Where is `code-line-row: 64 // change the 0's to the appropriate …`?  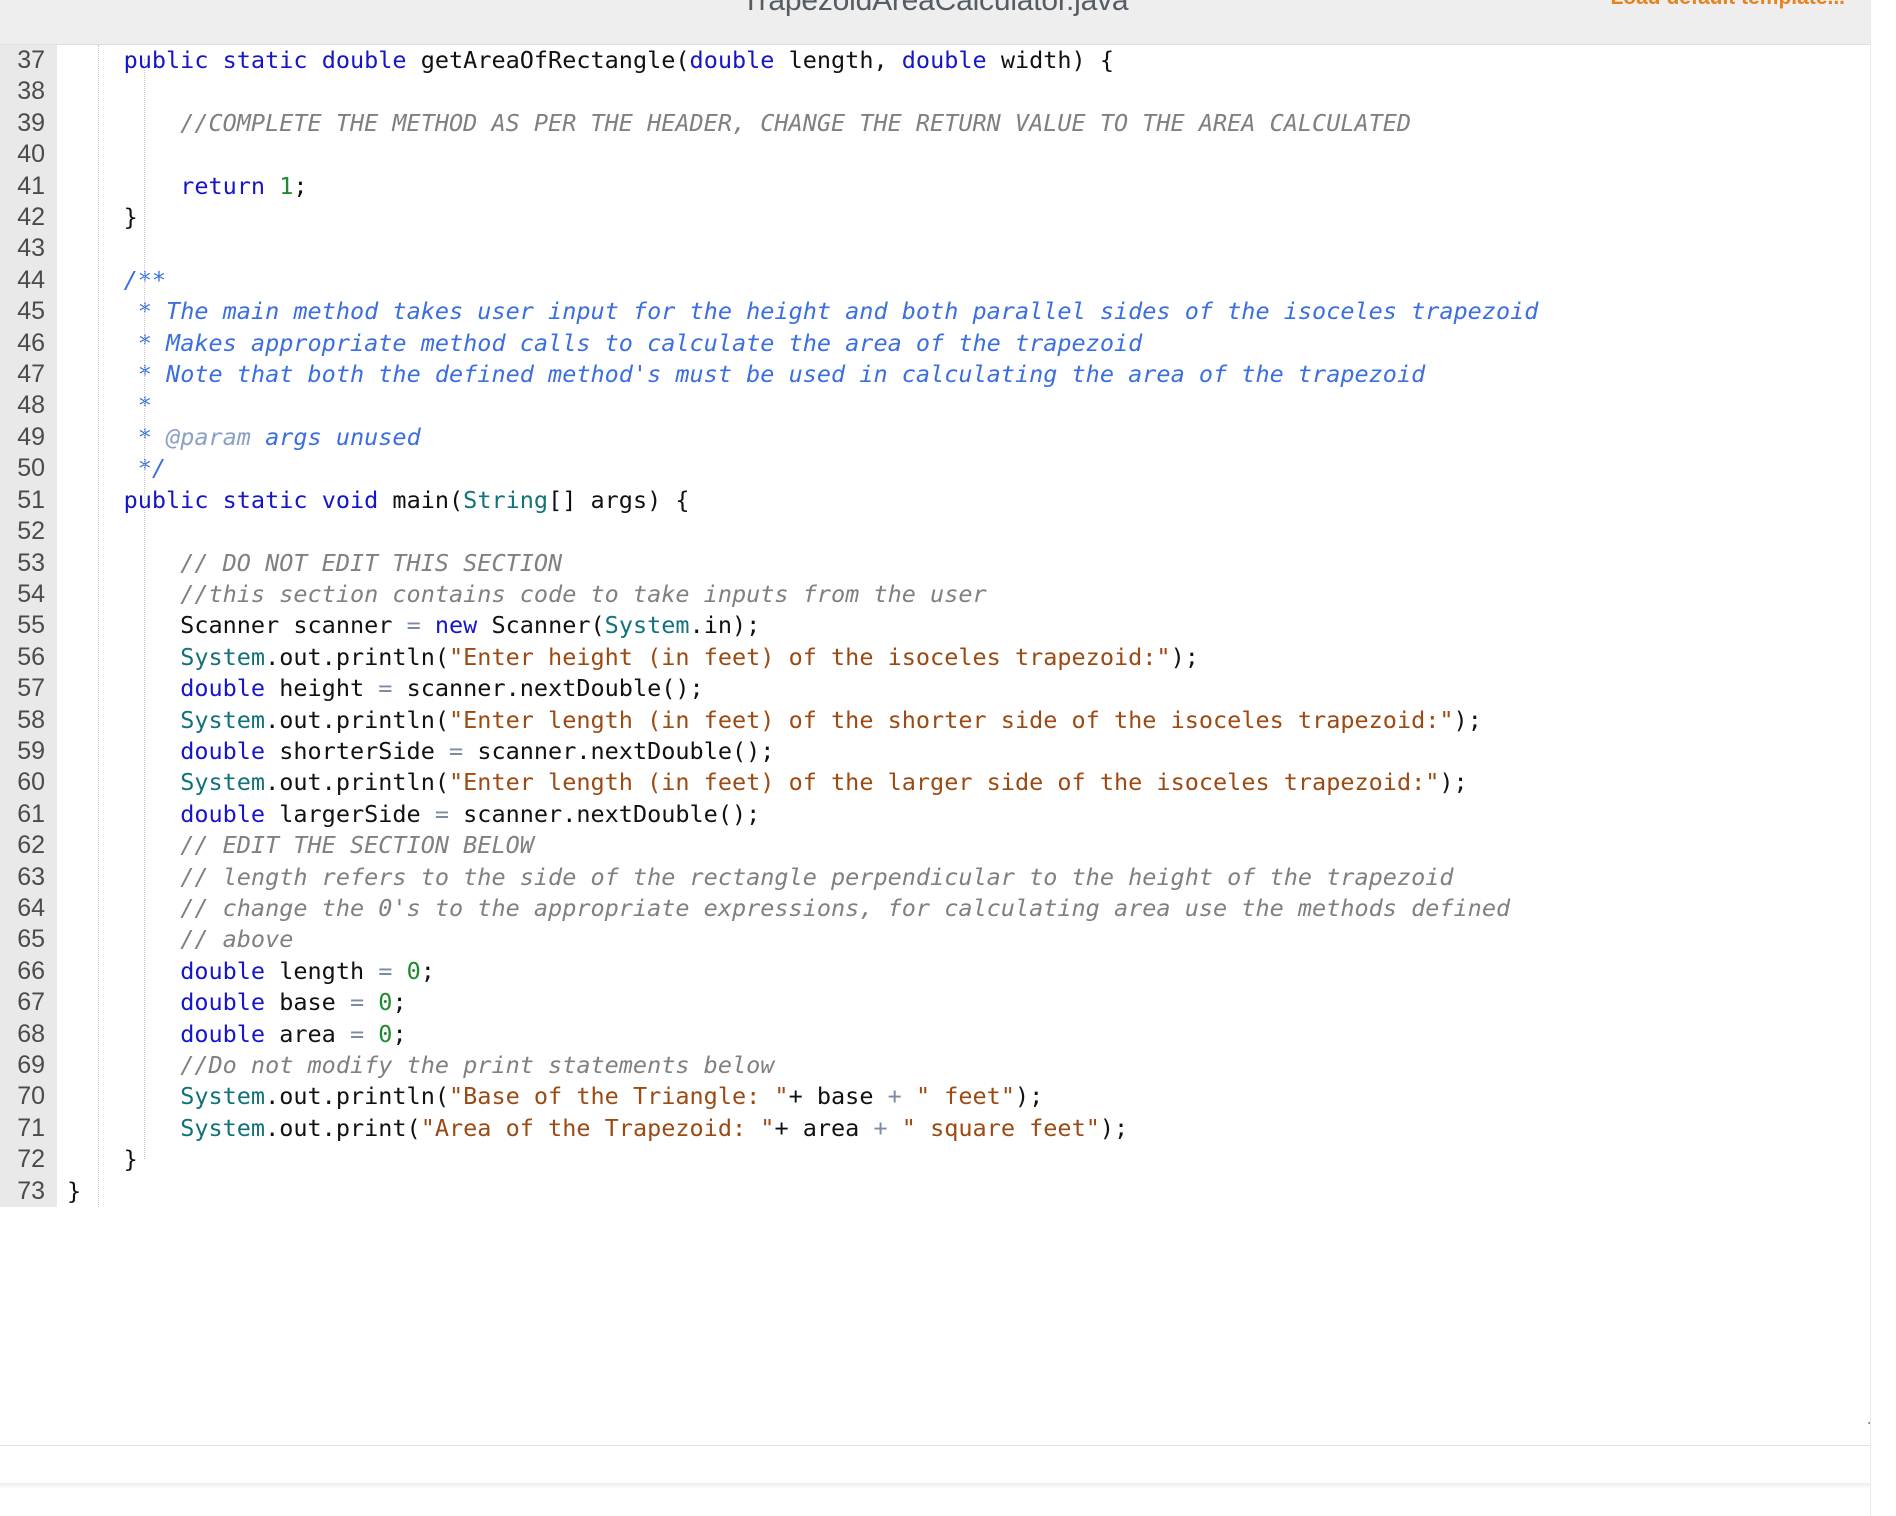 code-line-row: 64 // change the 0's to the appropriate … is located at coordinates (935, 908).